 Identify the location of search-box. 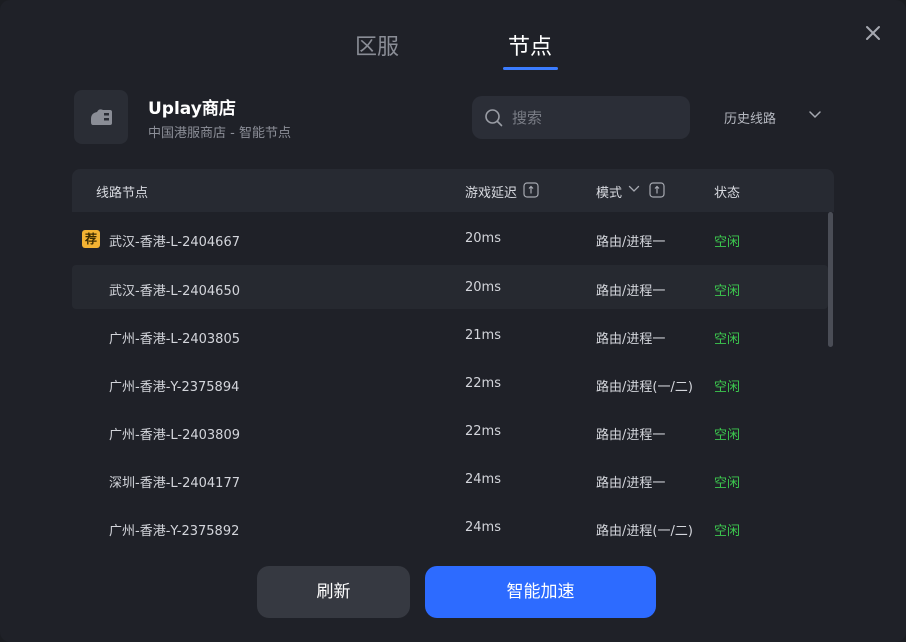
(581, 117).